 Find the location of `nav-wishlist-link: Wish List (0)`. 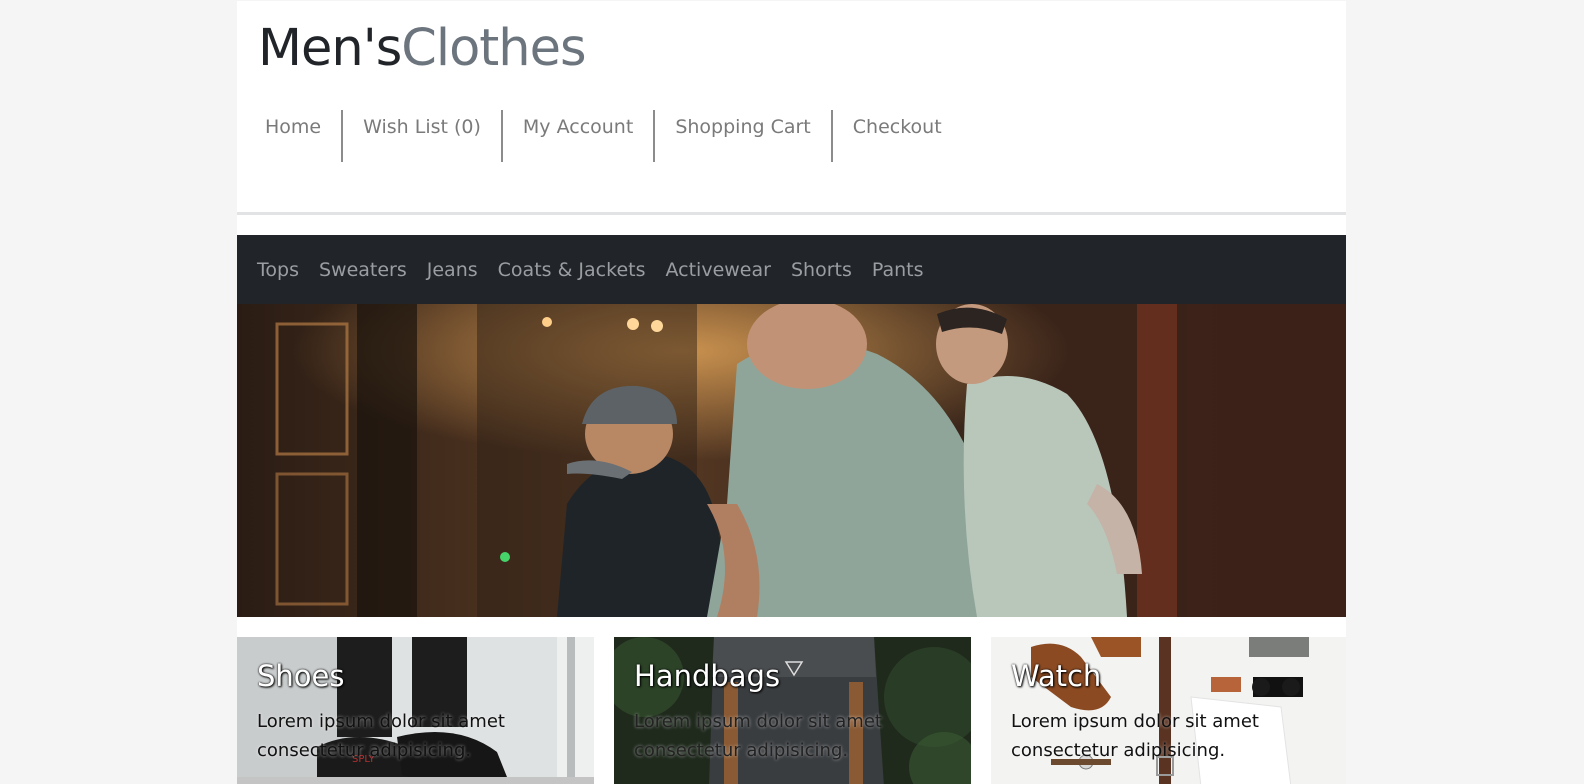

nav-wishlist-link: Wish List (0) is located at coordinates (421, 136).